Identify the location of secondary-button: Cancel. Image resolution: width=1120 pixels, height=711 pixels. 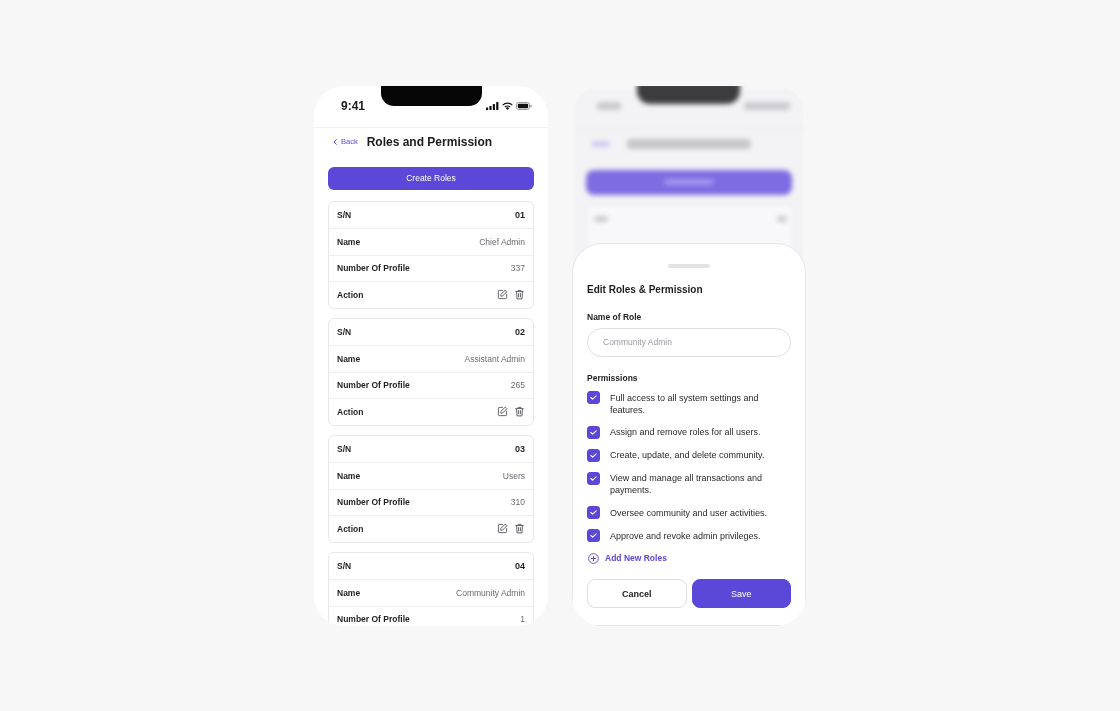
(637, 593).